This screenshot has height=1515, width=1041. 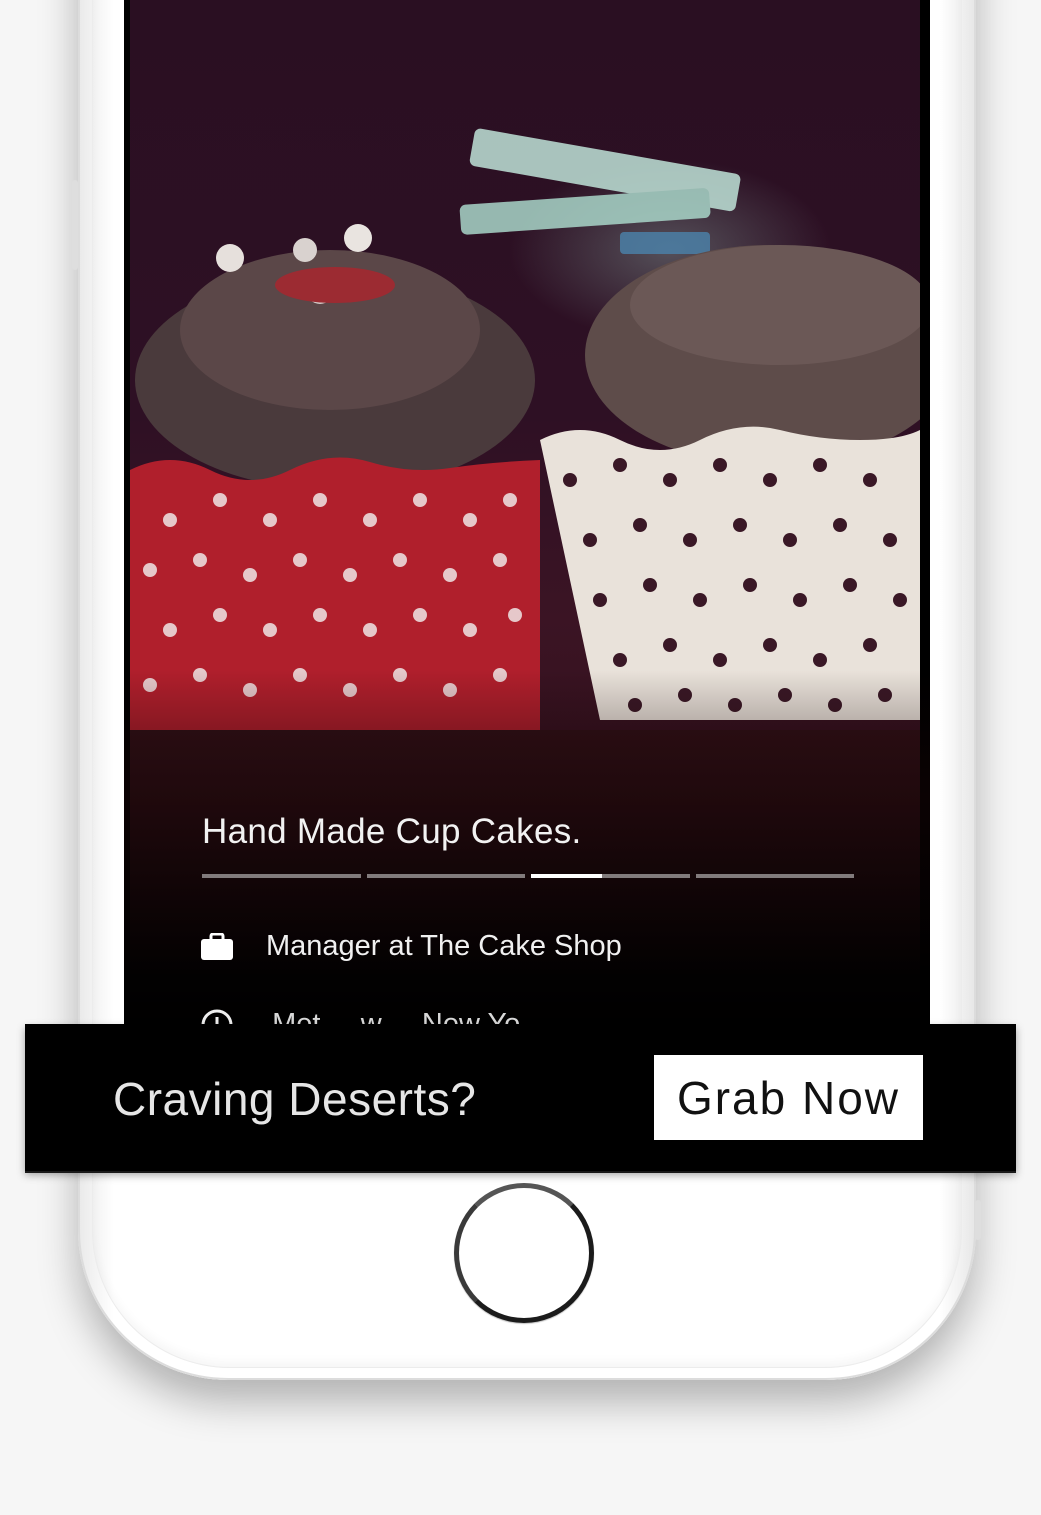 What do you see at coordinates (520, 1097) in the screenshot?
I see `promo-banner: Craving Deserts? Grab Now` at bounding box center [520, 1097].